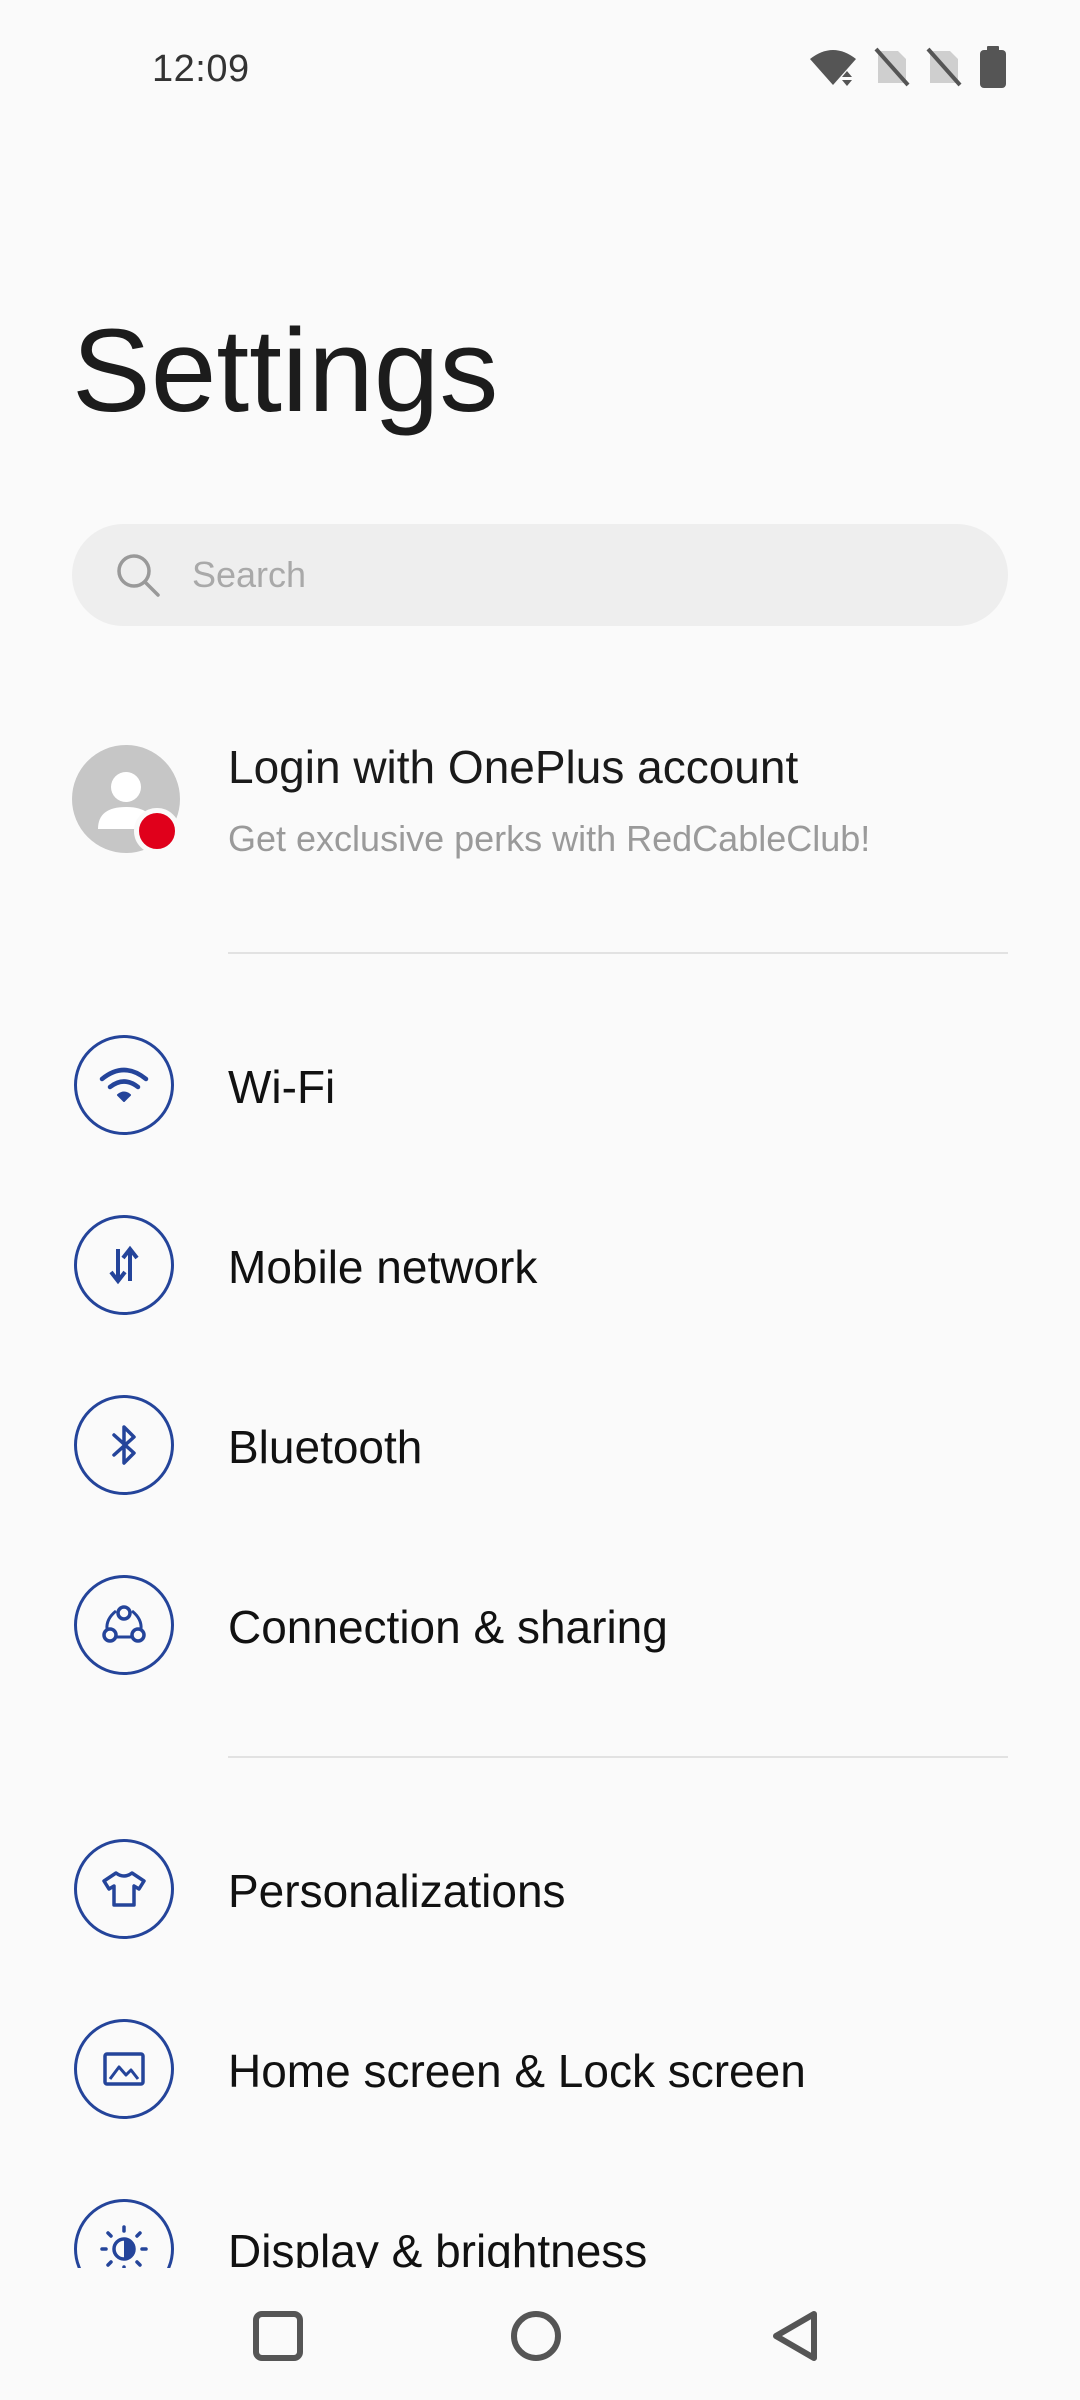 Image resolution: width=1080 pixels, height=2400 pixels. Describe the element at coordinates (124, 1085) in the screenshot. I see `wifi-icon` at that location.